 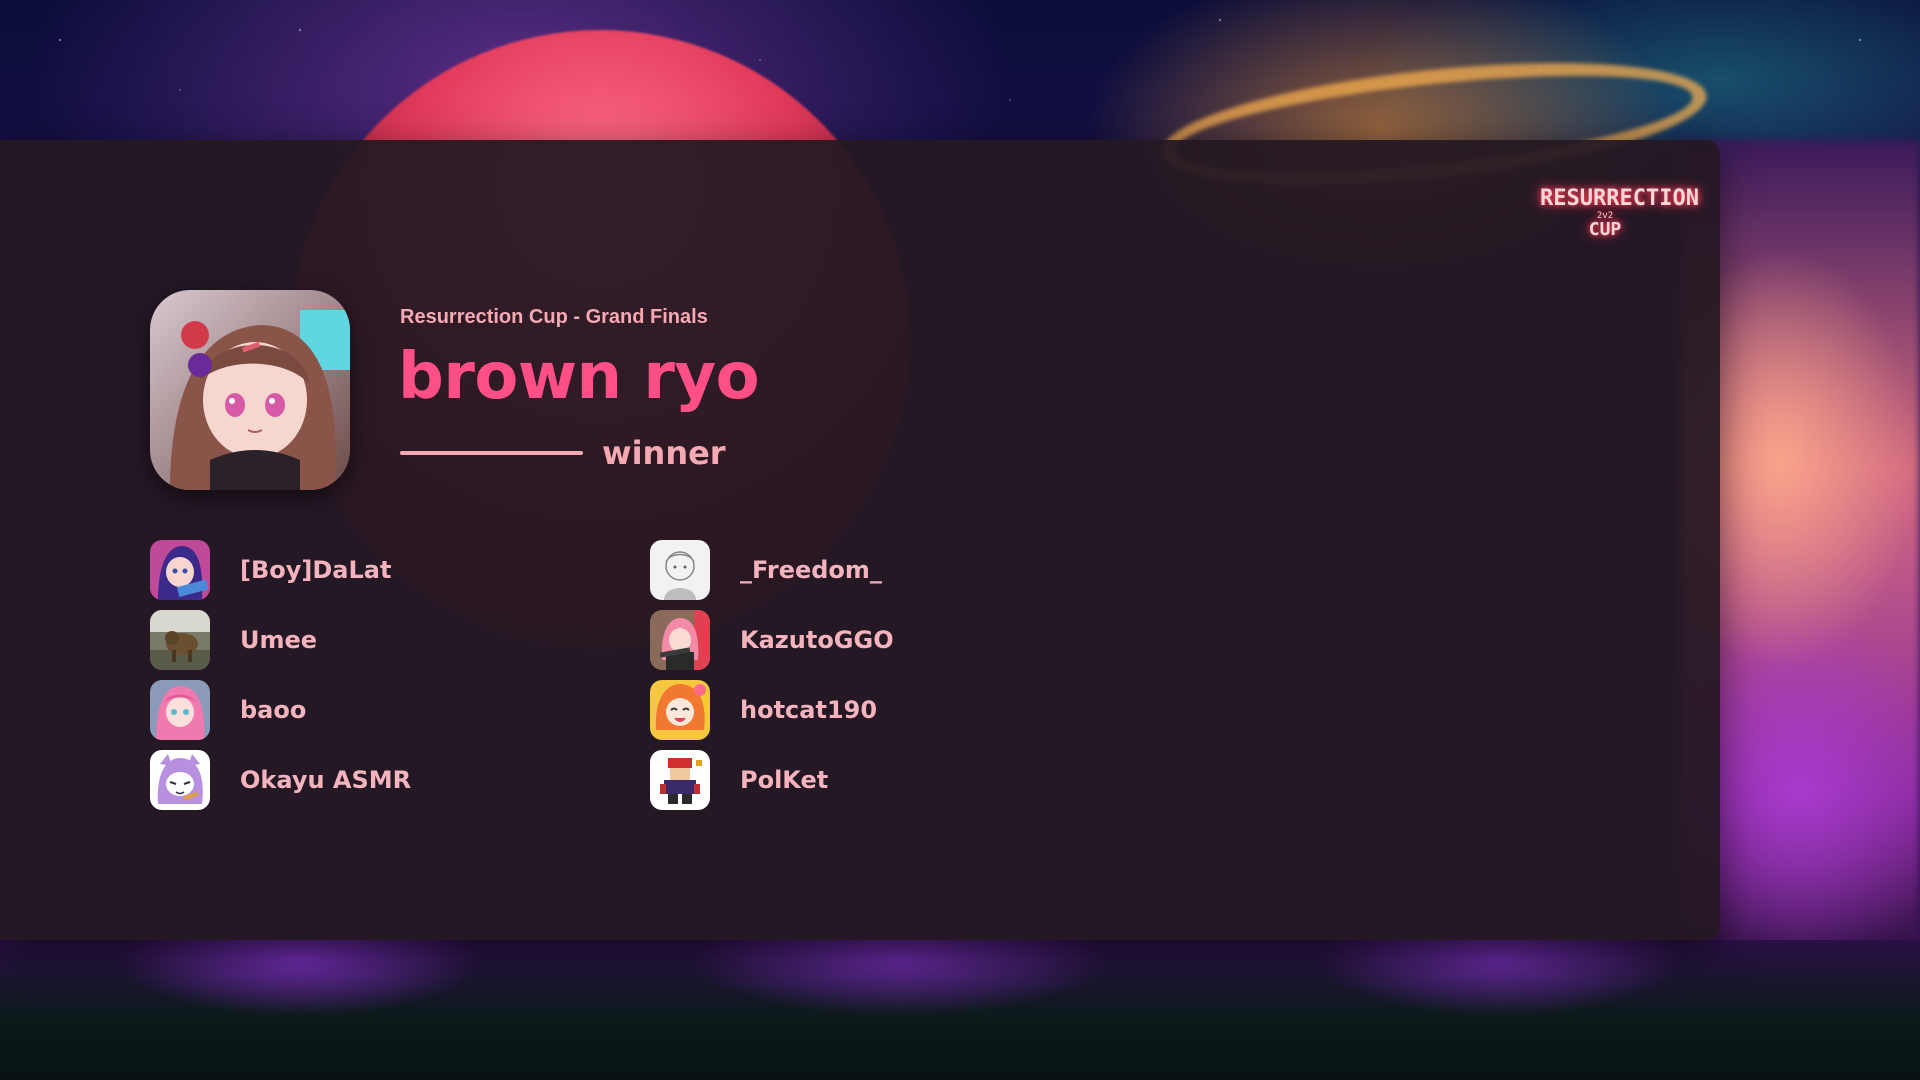 I want to click on resurrection-cup-logo: RESURRECTION 2v2 CUP, so click(x=1619, y=213).